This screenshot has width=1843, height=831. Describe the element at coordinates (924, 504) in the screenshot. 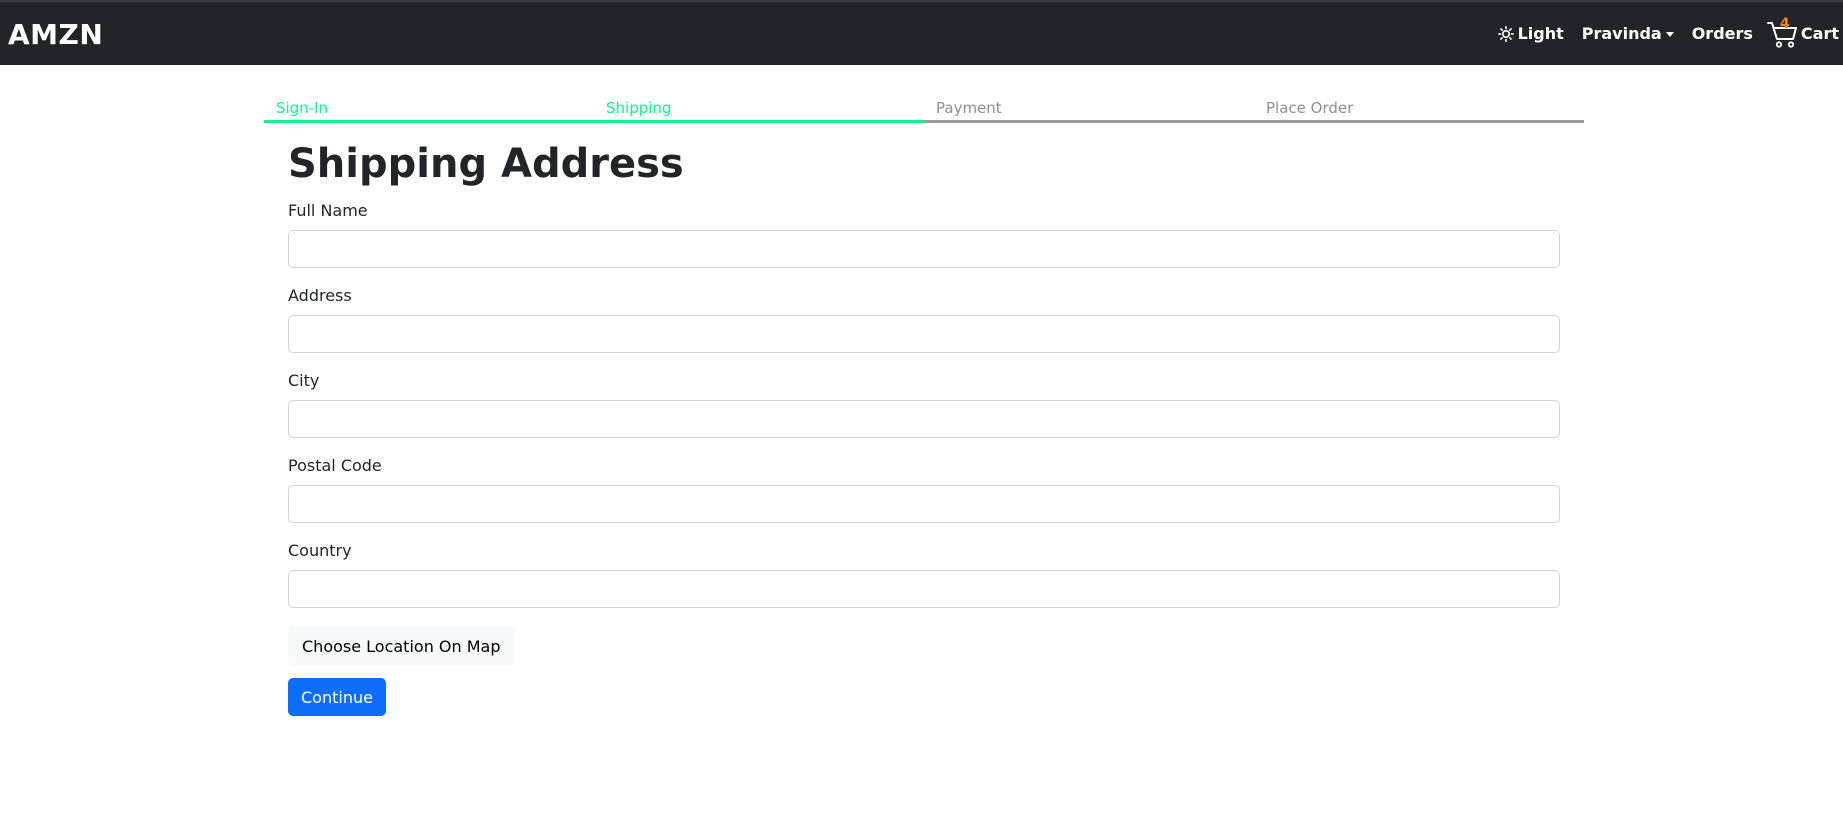

I see `postal-code-input` at that location.